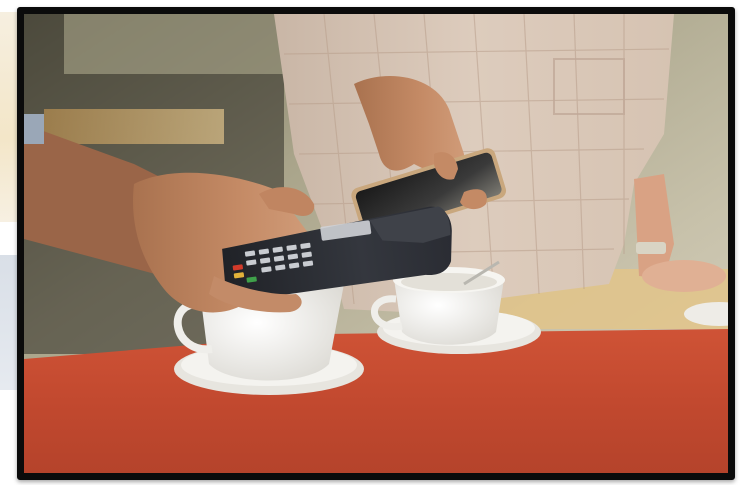  I want to click on wristwatch, so click(651, 248).